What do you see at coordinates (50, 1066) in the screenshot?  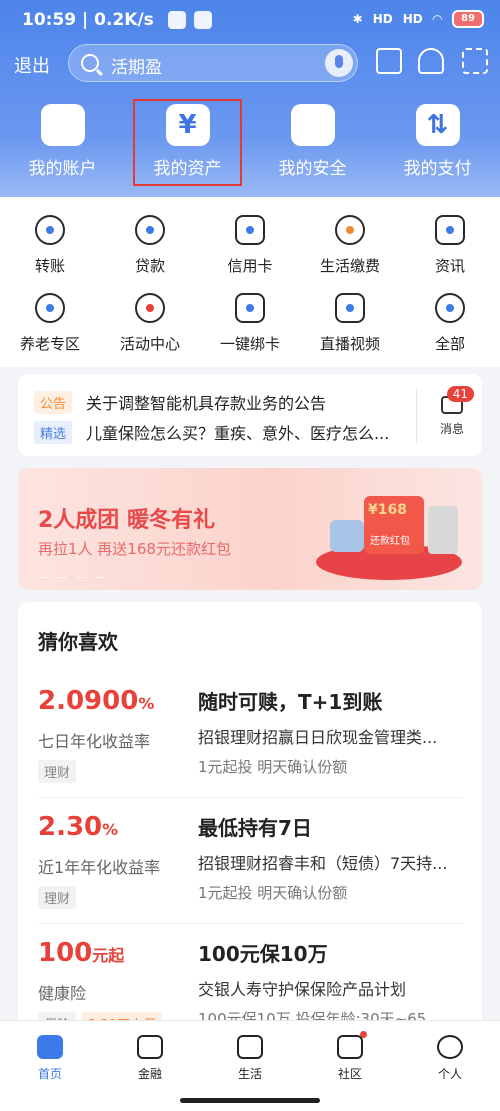 I see `tab-home: 首页` at bounding box center [50, 1066].